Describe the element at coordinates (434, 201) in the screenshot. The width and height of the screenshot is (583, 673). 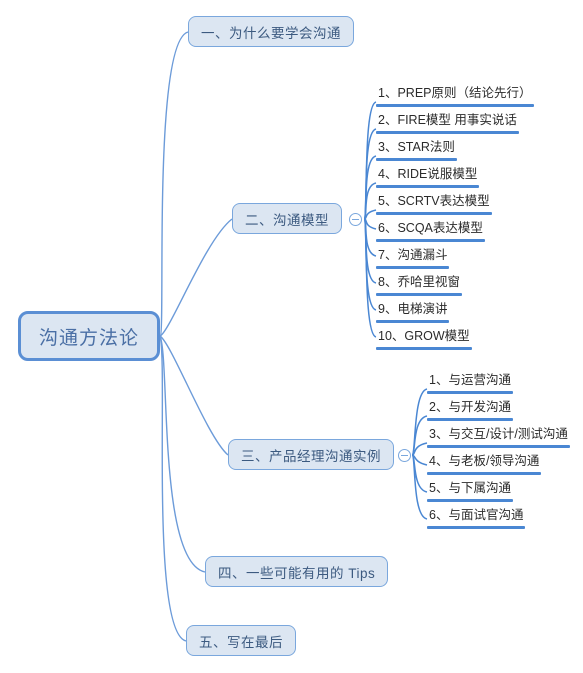
I see `leaf-item-b2-5-label: 5、SCRTV表达模型` at that location.